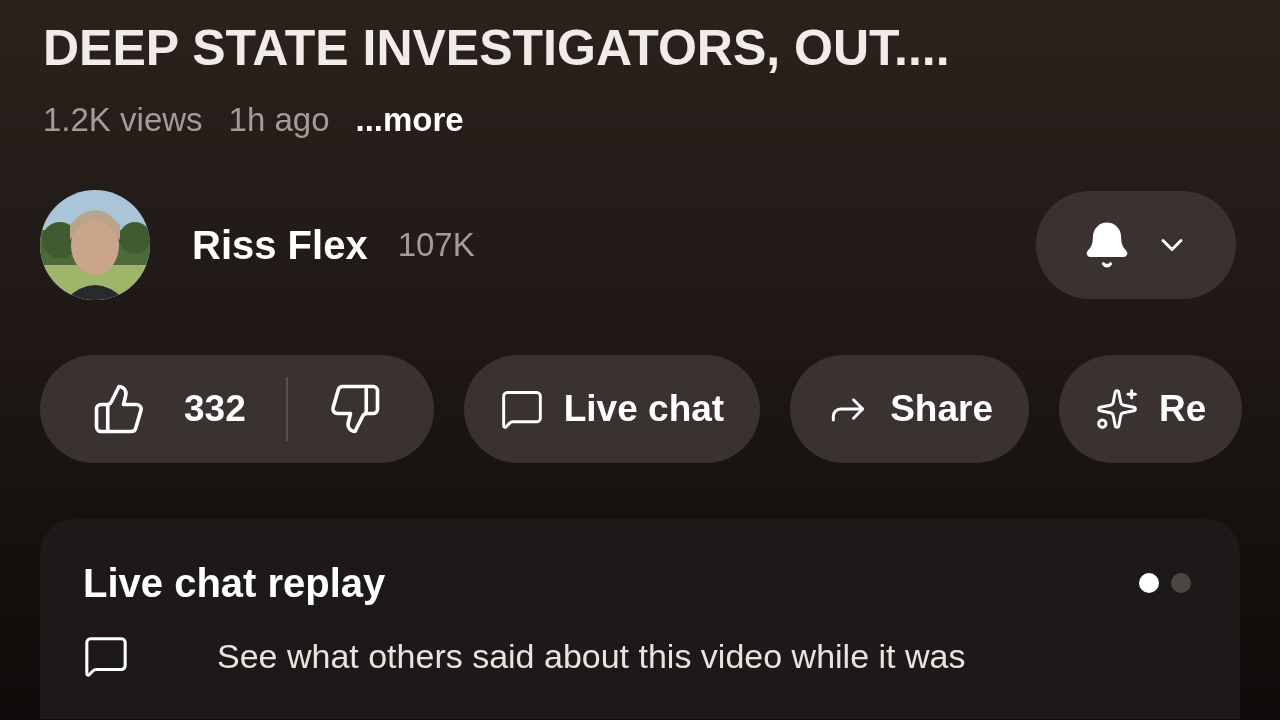 This screenshot has width=1280, height=720. What do you see at coordinates (1117, 409) in the screenshot?
I see `sparkles-icon` at bounding box center [1117, 409].